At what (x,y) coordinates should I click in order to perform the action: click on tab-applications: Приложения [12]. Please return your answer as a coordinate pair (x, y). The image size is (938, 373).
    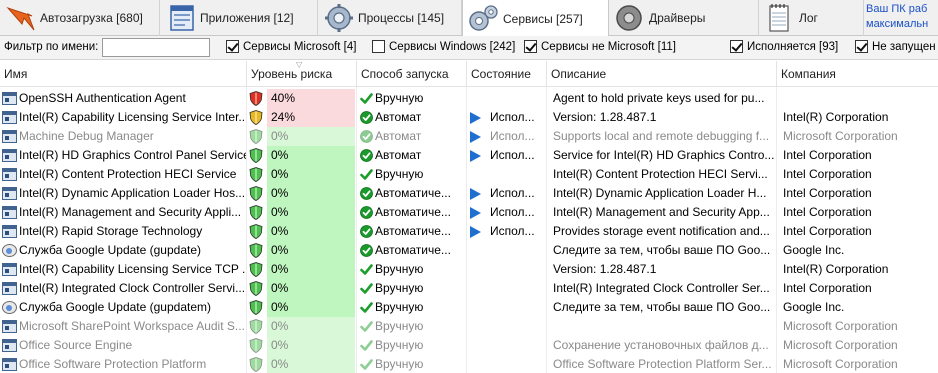
    Looking at the image, I should click on (239, 18).